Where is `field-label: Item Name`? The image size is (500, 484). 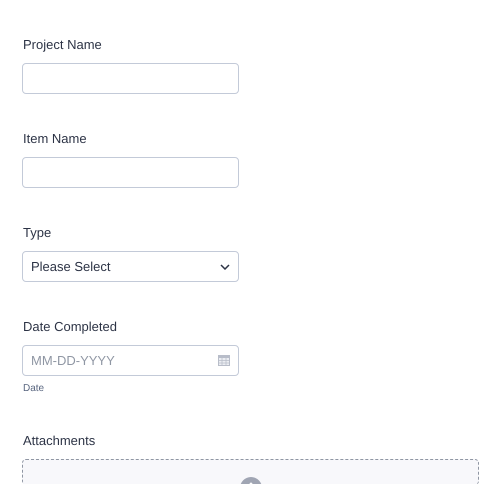 field-label: Item Name is located at coordinates (55, 139).